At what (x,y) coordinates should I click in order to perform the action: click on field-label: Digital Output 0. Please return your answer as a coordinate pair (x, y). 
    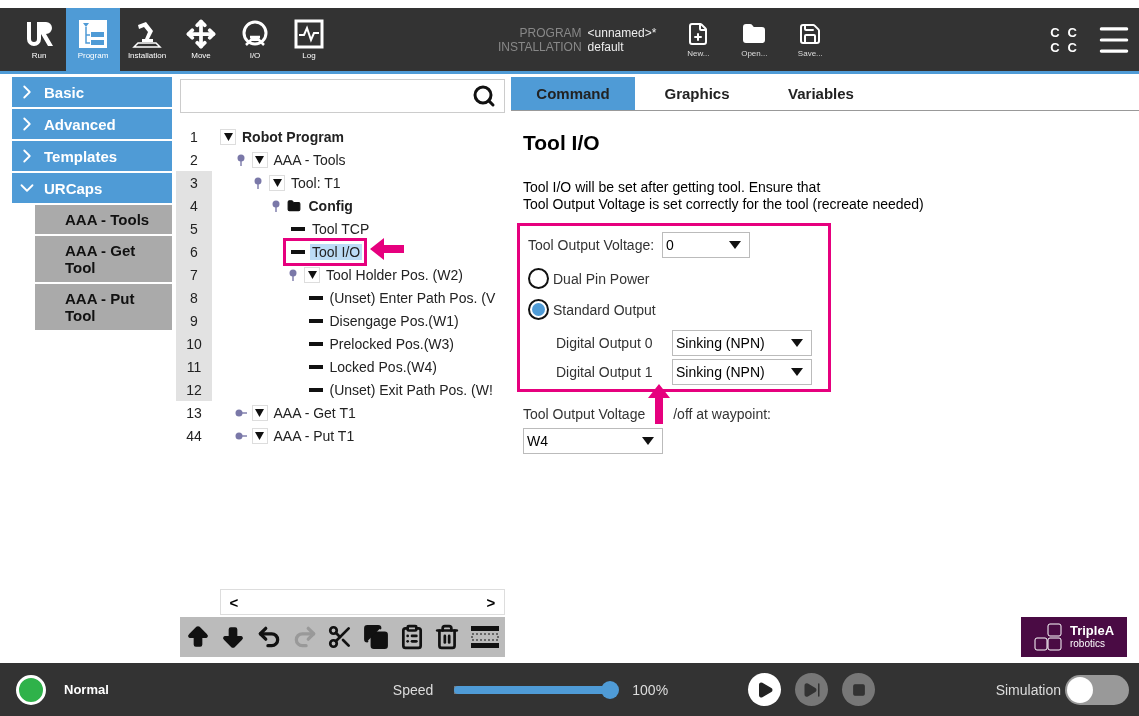
    Looking at the image, I should click on (605, 343).